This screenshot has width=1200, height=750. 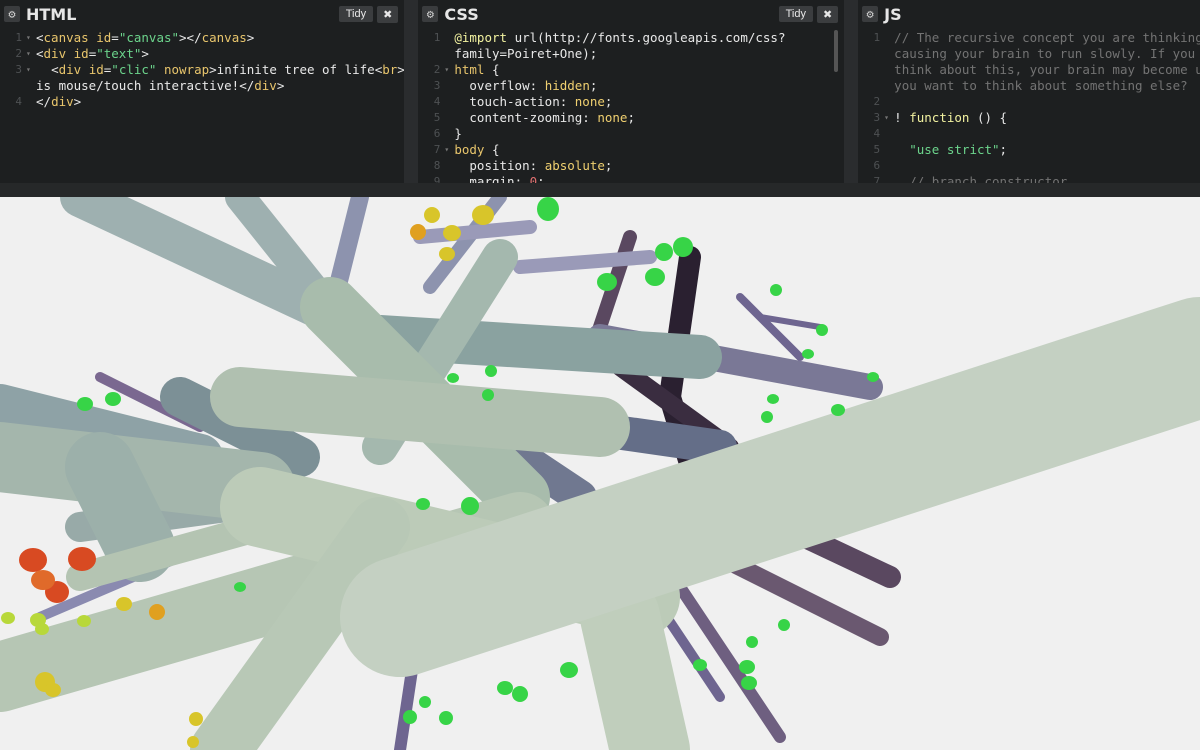 What do you see at coordinates (1029, 166) in the screenshot?
I see `code-line: 6` at bounding box center [1029, 166].